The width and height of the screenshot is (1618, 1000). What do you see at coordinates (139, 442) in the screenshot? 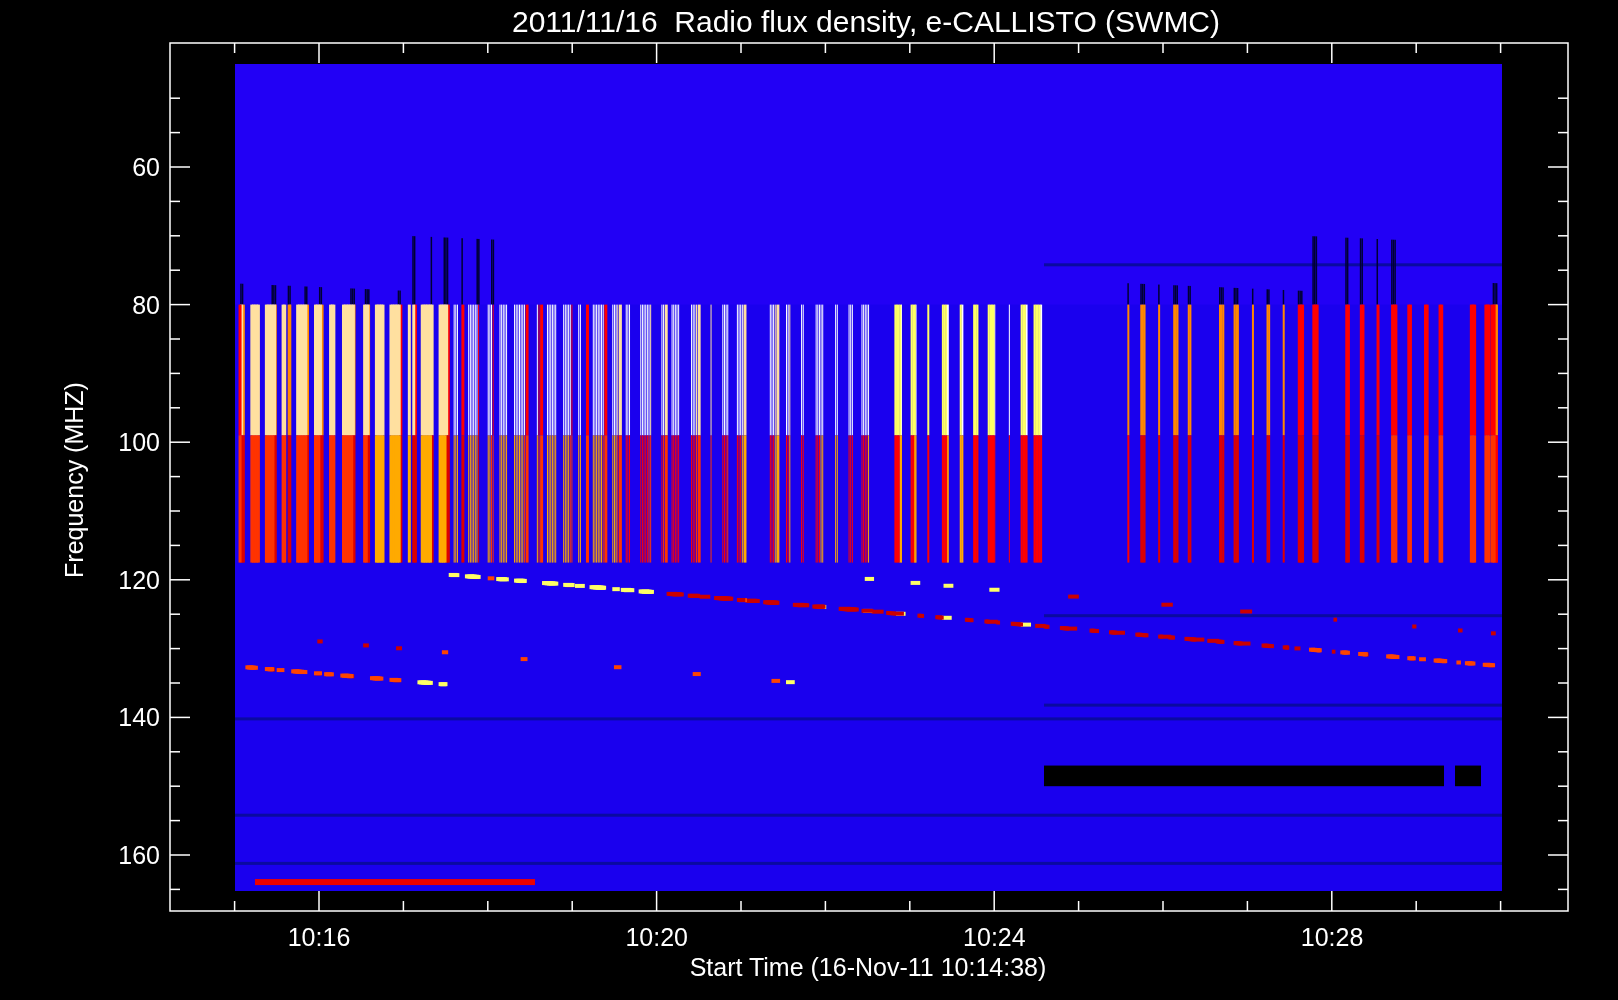
I see `y-tick-label: 100` at bounding box center [139, 442].